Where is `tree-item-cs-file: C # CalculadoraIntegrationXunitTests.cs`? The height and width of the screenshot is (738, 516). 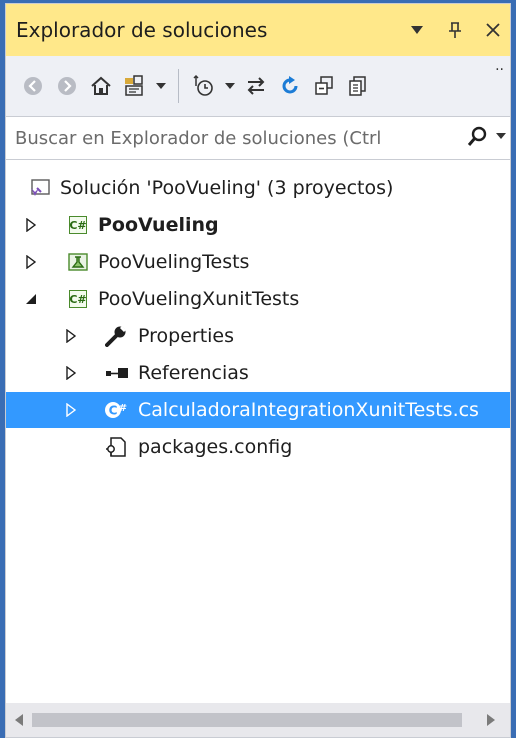 tree-item-cs-file: C # CalculadoraIntegrationXunitTests.cs is located at coordinates (258, 410).